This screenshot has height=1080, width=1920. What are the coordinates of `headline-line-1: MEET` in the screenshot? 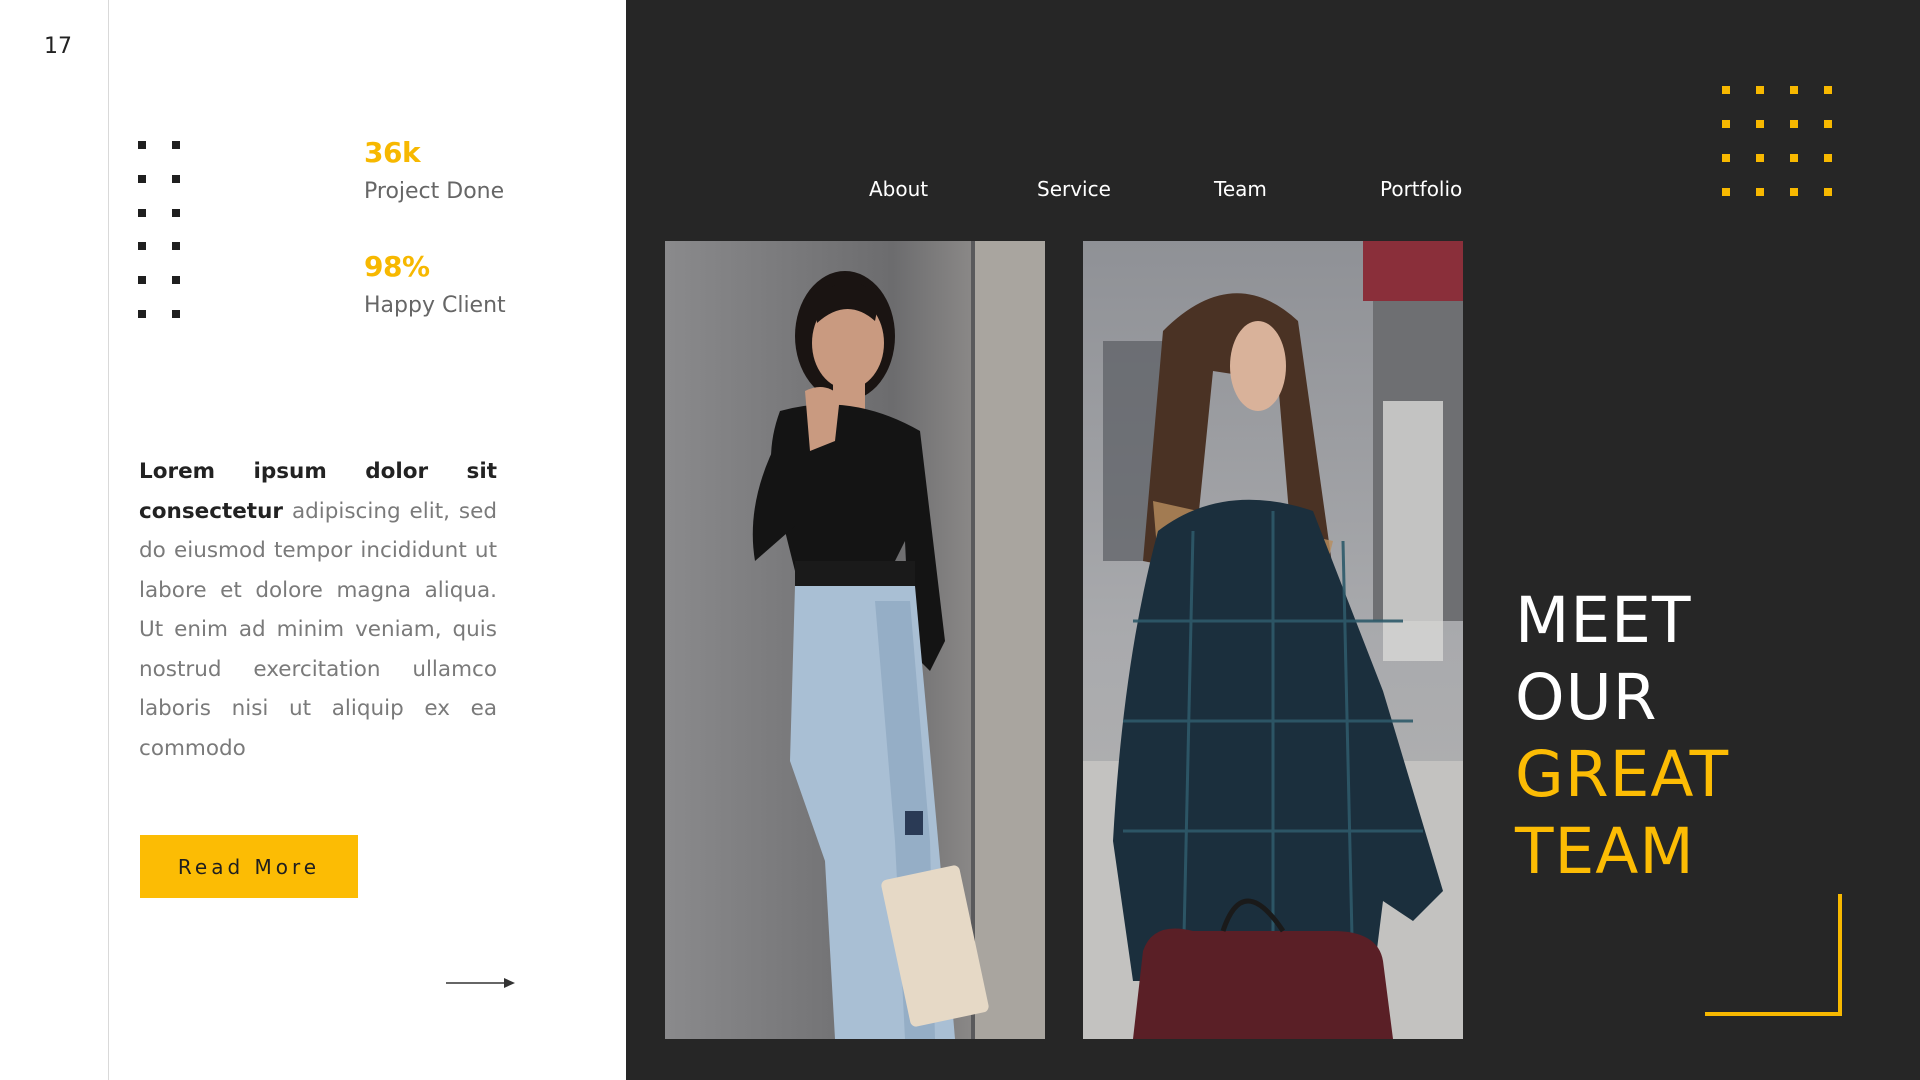 It's located at (1603, 620).